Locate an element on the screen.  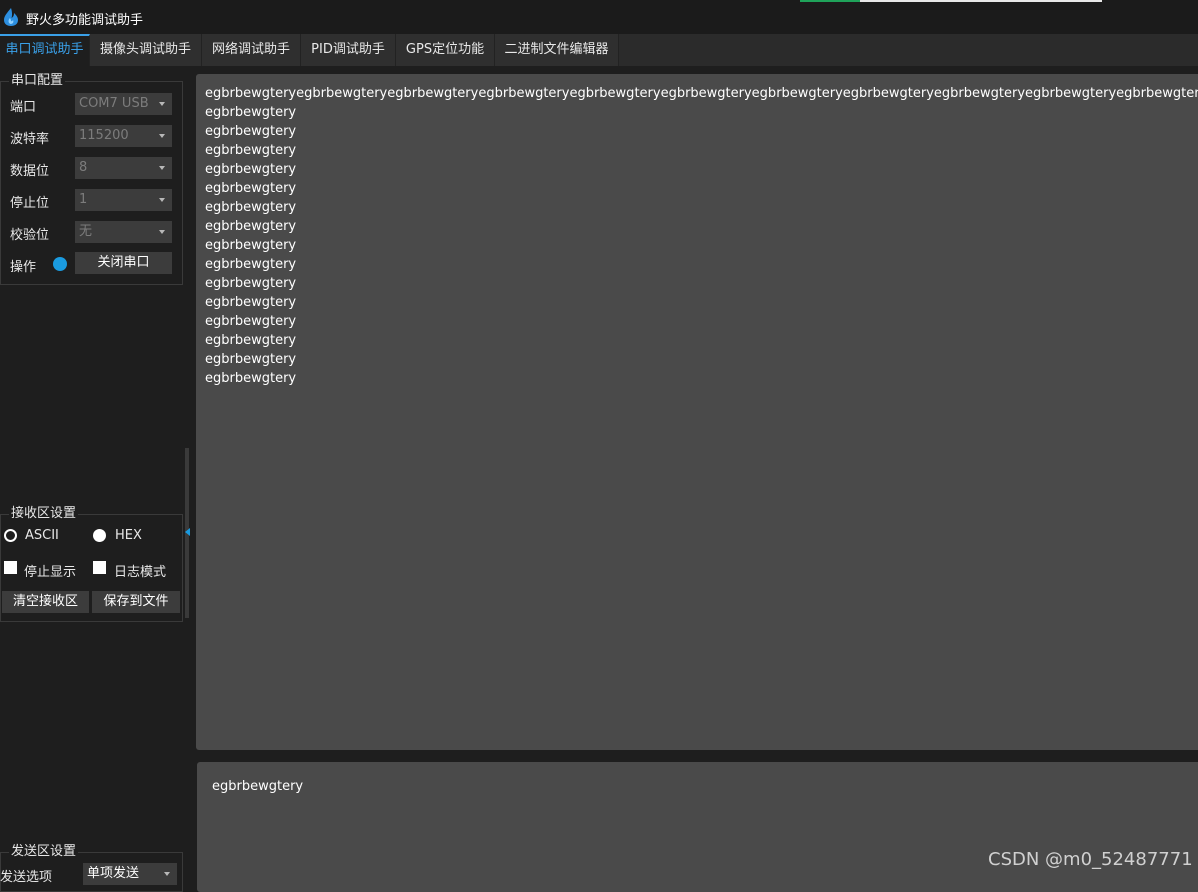
hex-label: HEX is located at coordinates (128, 535).